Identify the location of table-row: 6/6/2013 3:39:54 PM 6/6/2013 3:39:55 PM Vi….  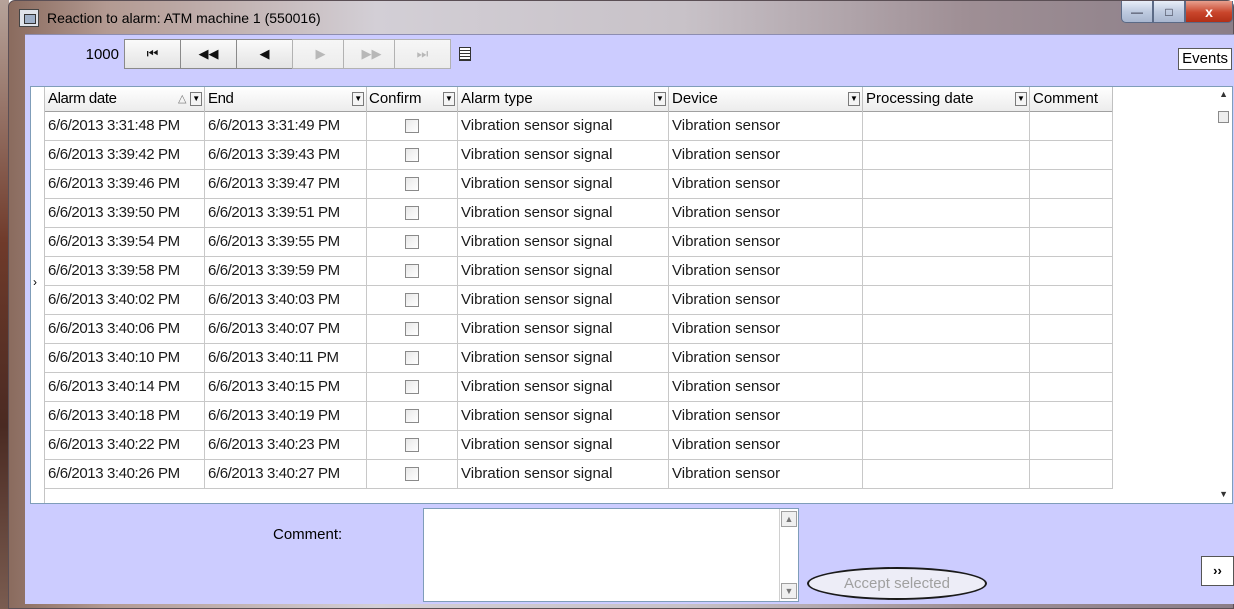
(579, 242).